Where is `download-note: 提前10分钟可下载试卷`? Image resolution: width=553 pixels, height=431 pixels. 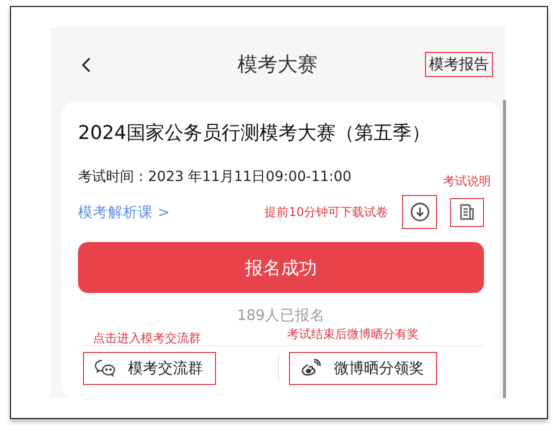 download-note: 提前10分钟可下载试卷 is located at coordinates (326, 212).